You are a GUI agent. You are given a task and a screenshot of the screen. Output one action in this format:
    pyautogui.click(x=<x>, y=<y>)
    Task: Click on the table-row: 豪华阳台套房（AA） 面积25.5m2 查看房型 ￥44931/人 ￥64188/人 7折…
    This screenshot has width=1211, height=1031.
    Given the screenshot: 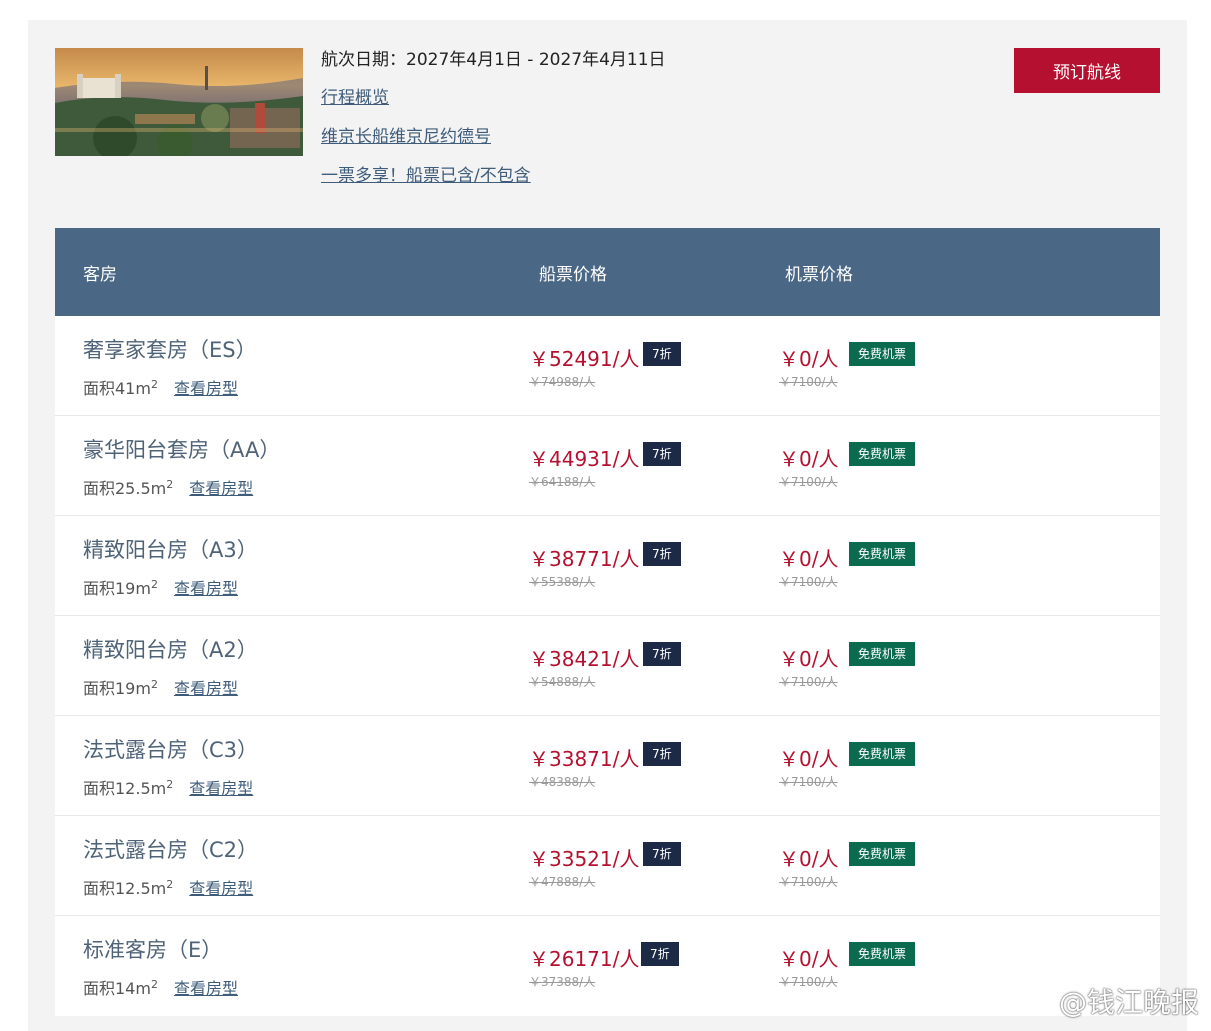 What is the action you would take?
    pyautogui.click(x=607, y=466)
    